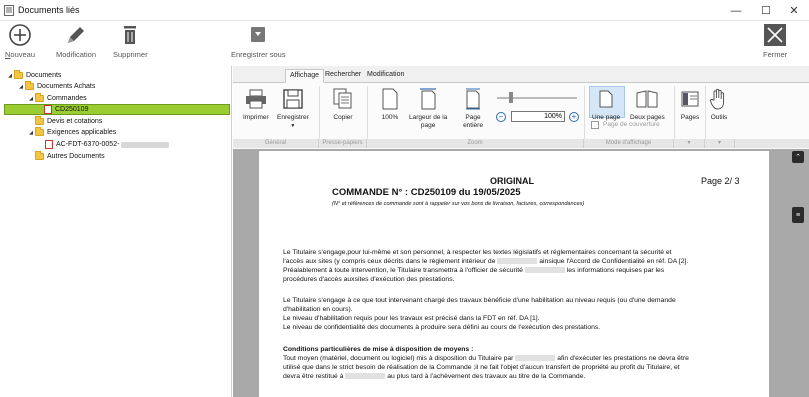  What do you see at coordinates (574, 117) in the screenshot?
I see `zoom-in-button: +` at bounding box center [574, 117].